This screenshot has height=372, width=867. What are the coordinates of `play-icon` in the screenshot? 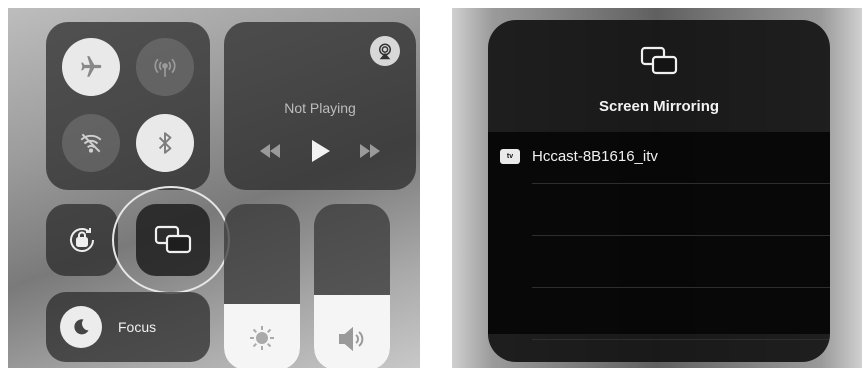 It's located at (320, 151).